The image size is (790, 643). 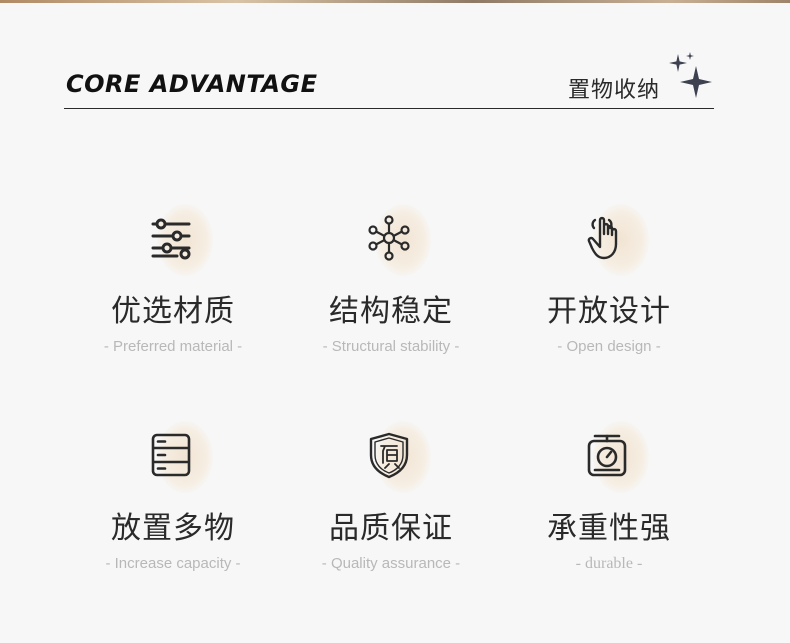 I want to click on feature-title: 品质保证, so click(x=391, y=528).